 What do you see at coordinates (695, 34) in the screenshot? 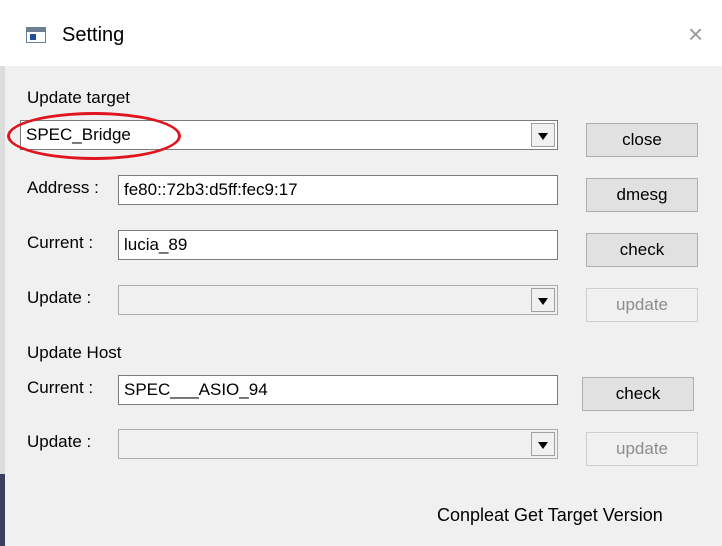
I see `close-icon: ×` at bounding box center [695, 34].